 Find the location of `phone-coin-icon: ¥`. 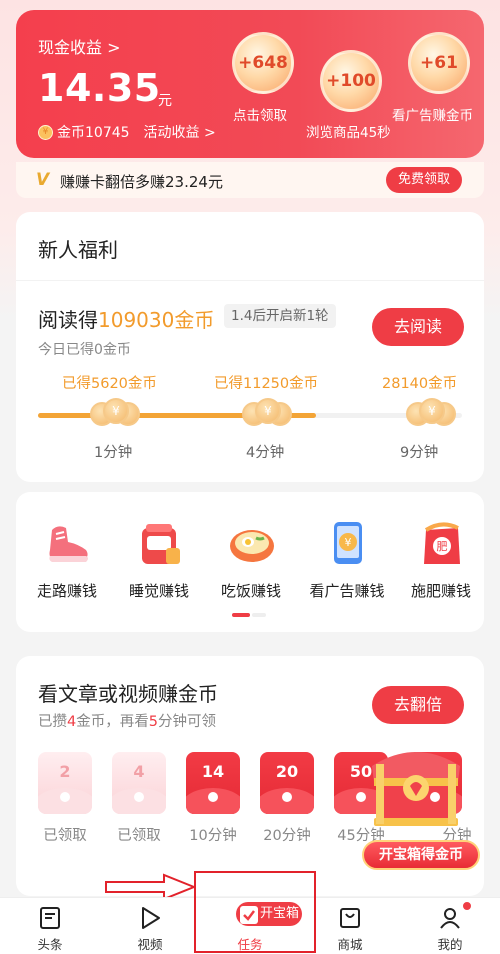

phone-coin-icon: ¥ is located at coordinates (348, 543).